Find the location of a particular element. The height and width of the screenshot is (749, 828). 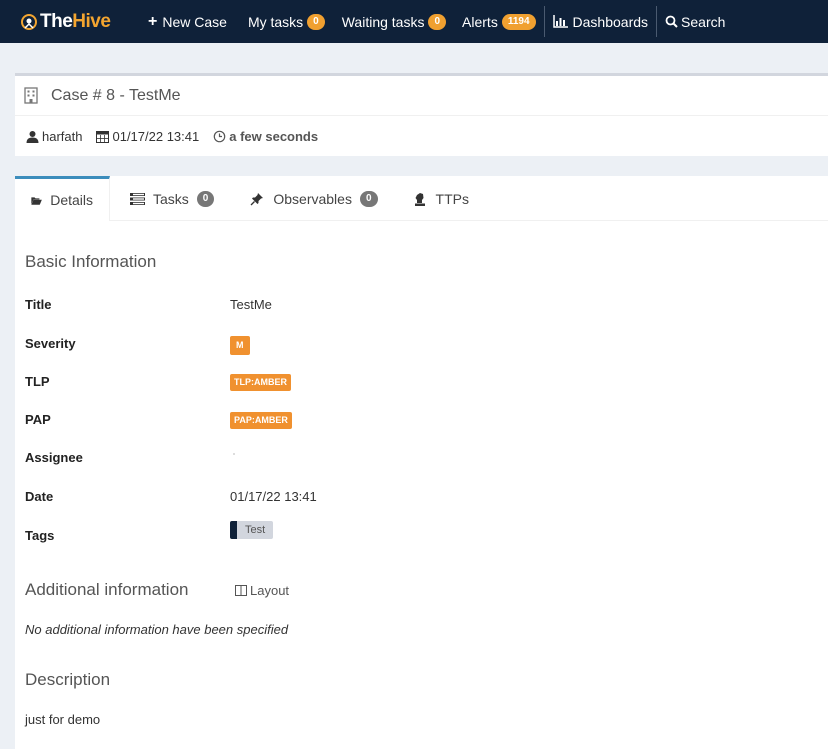

tab-details-label: Details is located at coordinates (71, 200).